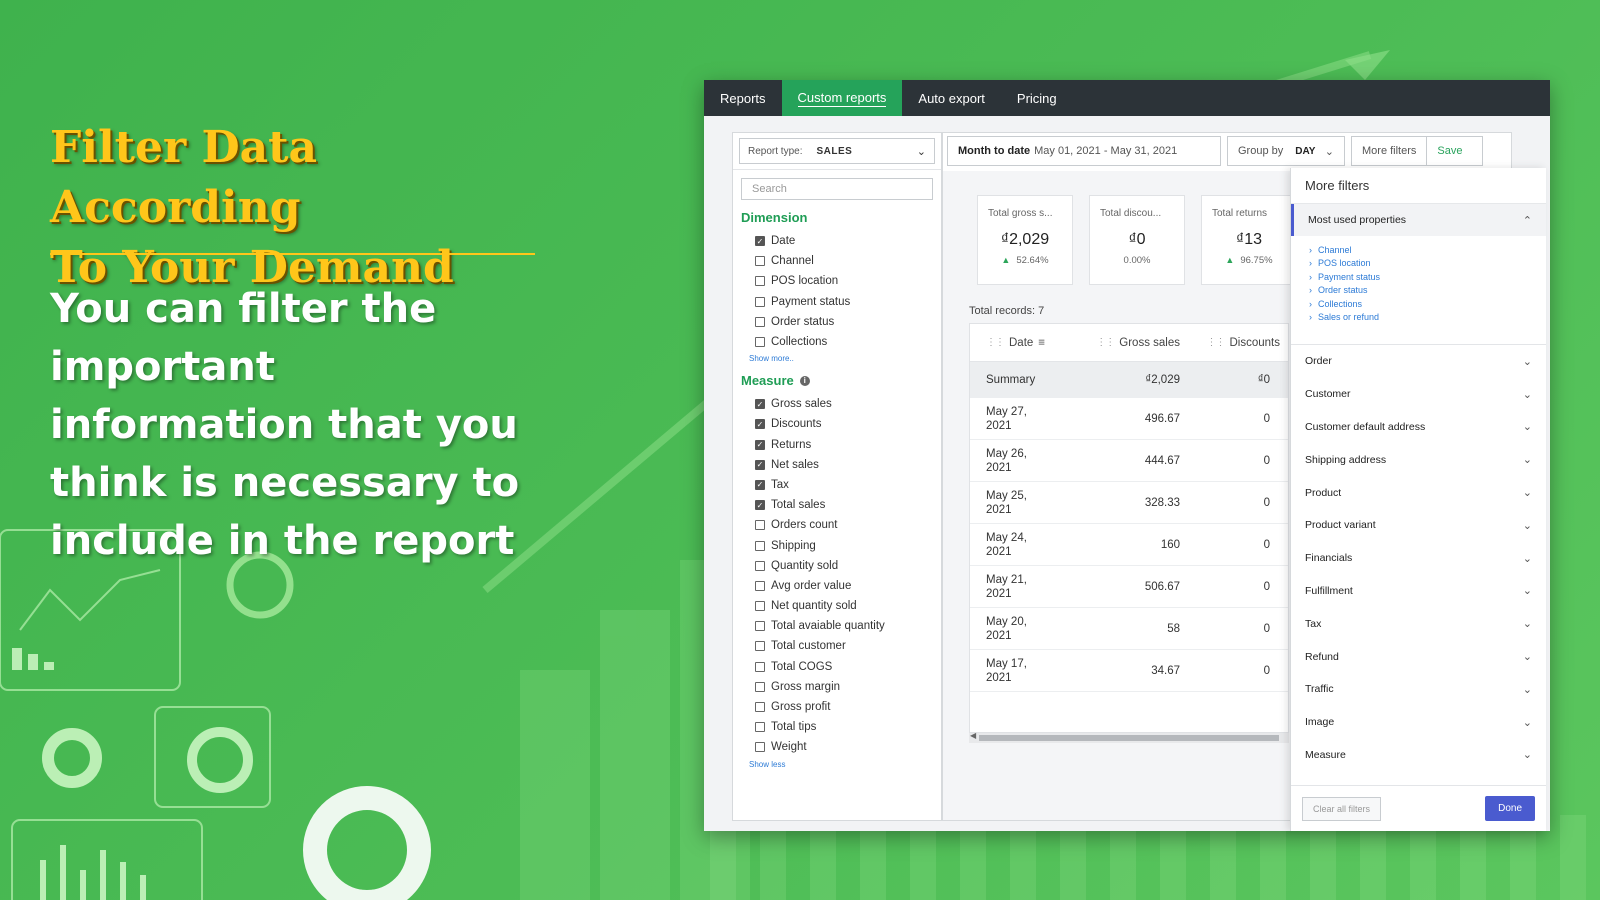 The width and height of the screenshot is (1600, 900). Describe the element at coordinates (1418, 755) in the screenshot. I see `filter-section-toggle: Measure ⌄` at that location.